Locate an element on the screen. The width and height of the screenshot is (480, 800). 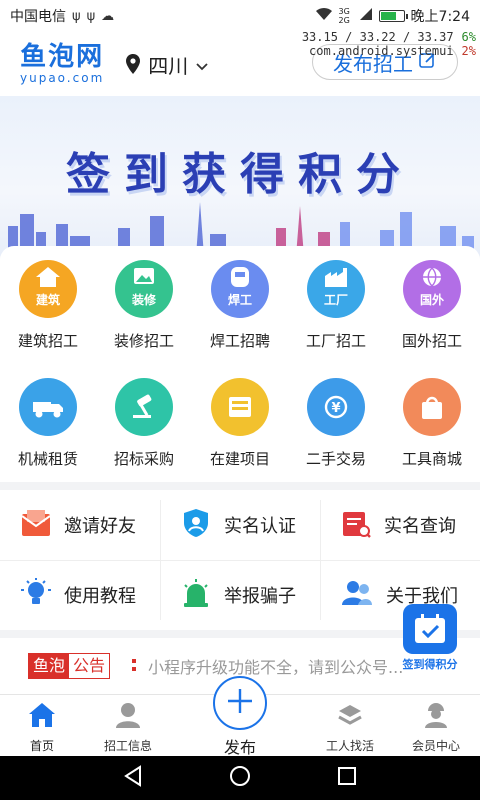
announcement-badge-label: 公告 is located at coordinates (89, 666).